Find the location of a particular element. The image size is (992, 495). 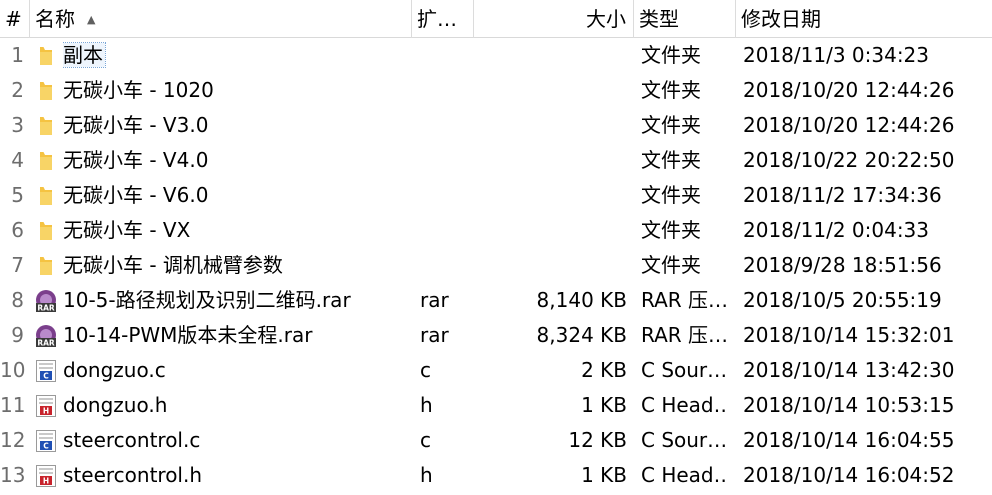

column-header-name: 名称 ▲ is located at coordinates (221, 19).